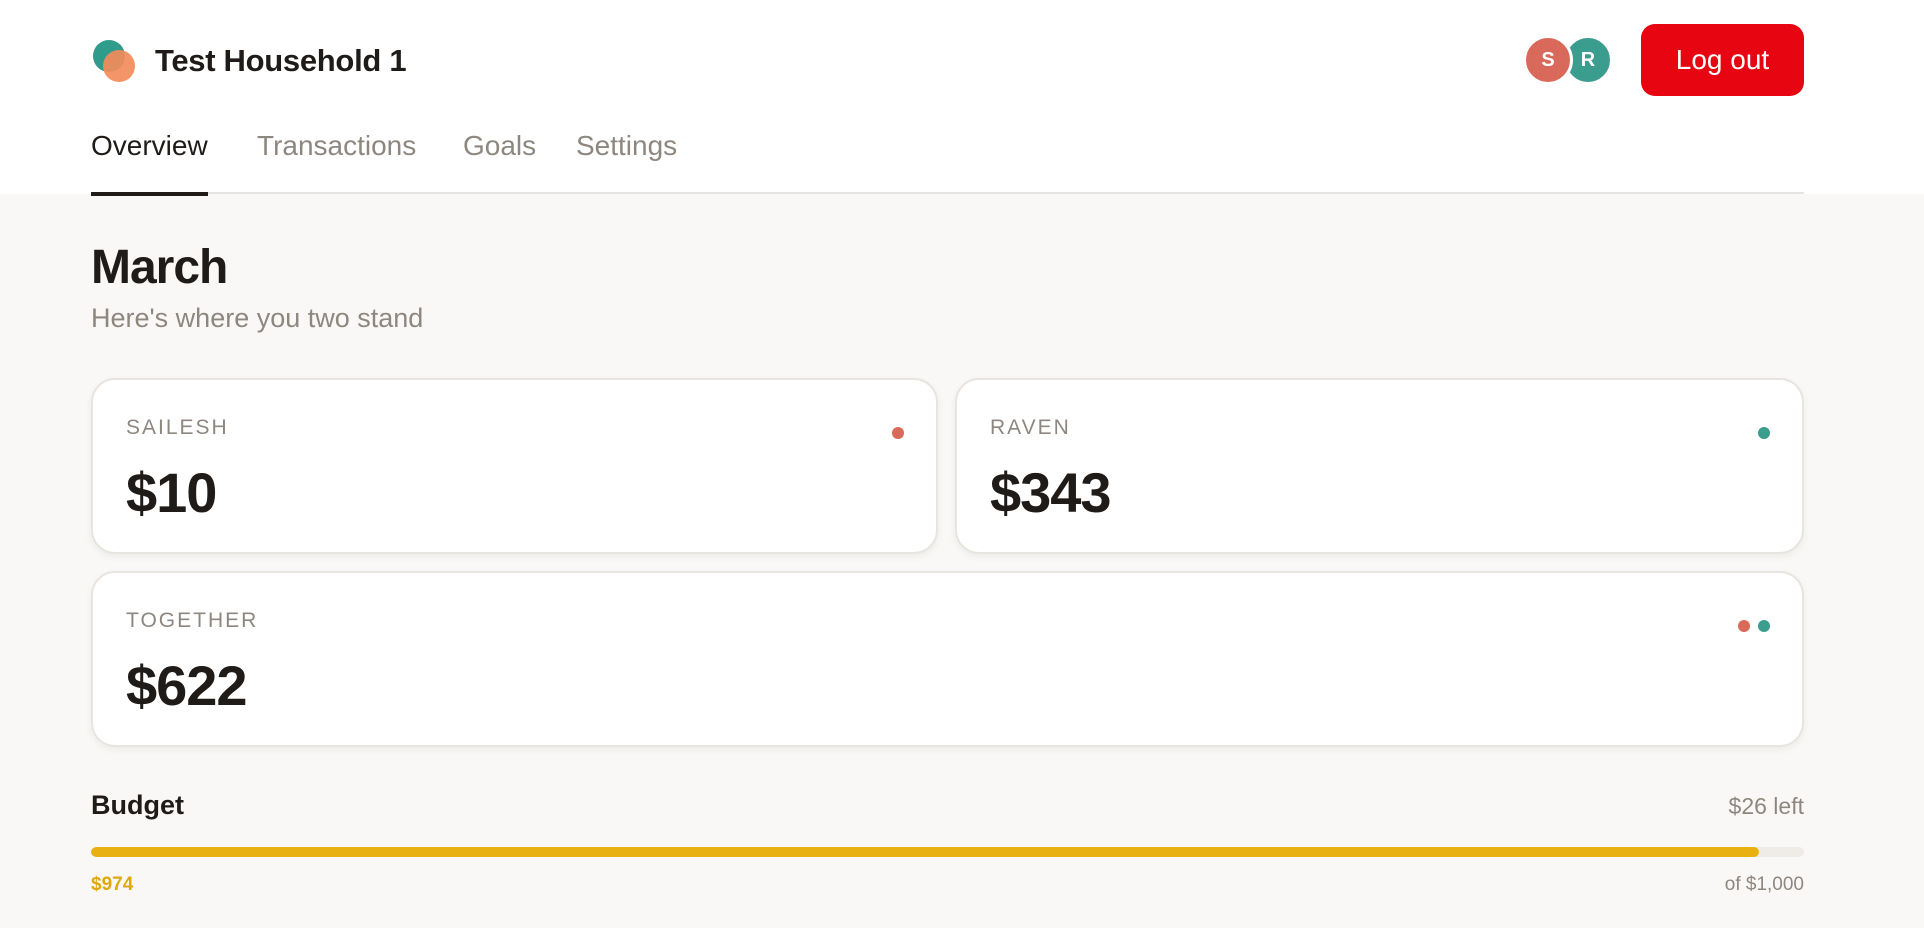 Image resolution: width=1924 pixels, height=928 pixels. What do you see at coordinates (1030, 427) in the screenshot?
I see `card-label: RAVEN` at bounding box center [1030, 427].